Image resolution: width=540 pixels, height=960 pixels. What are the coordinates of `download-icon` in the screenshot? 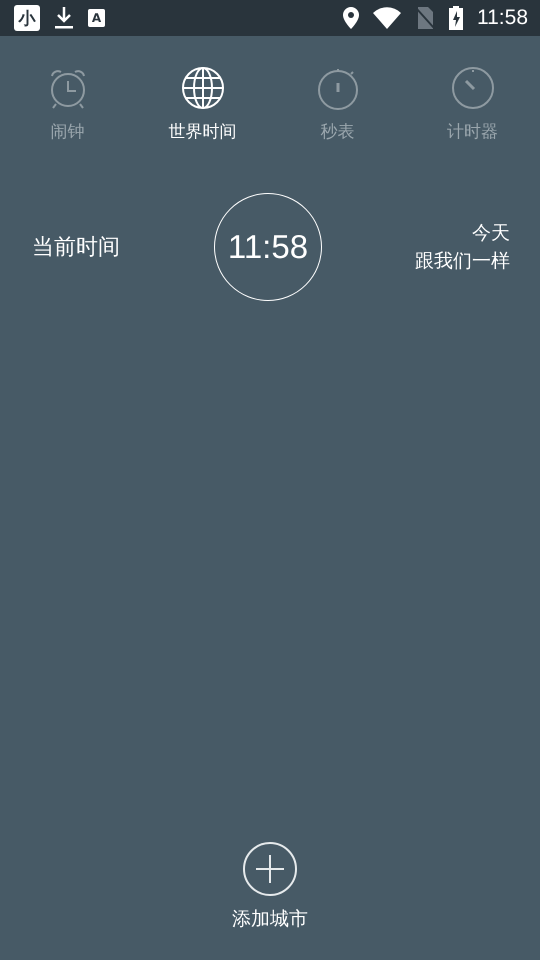 It's located at (64, 18).